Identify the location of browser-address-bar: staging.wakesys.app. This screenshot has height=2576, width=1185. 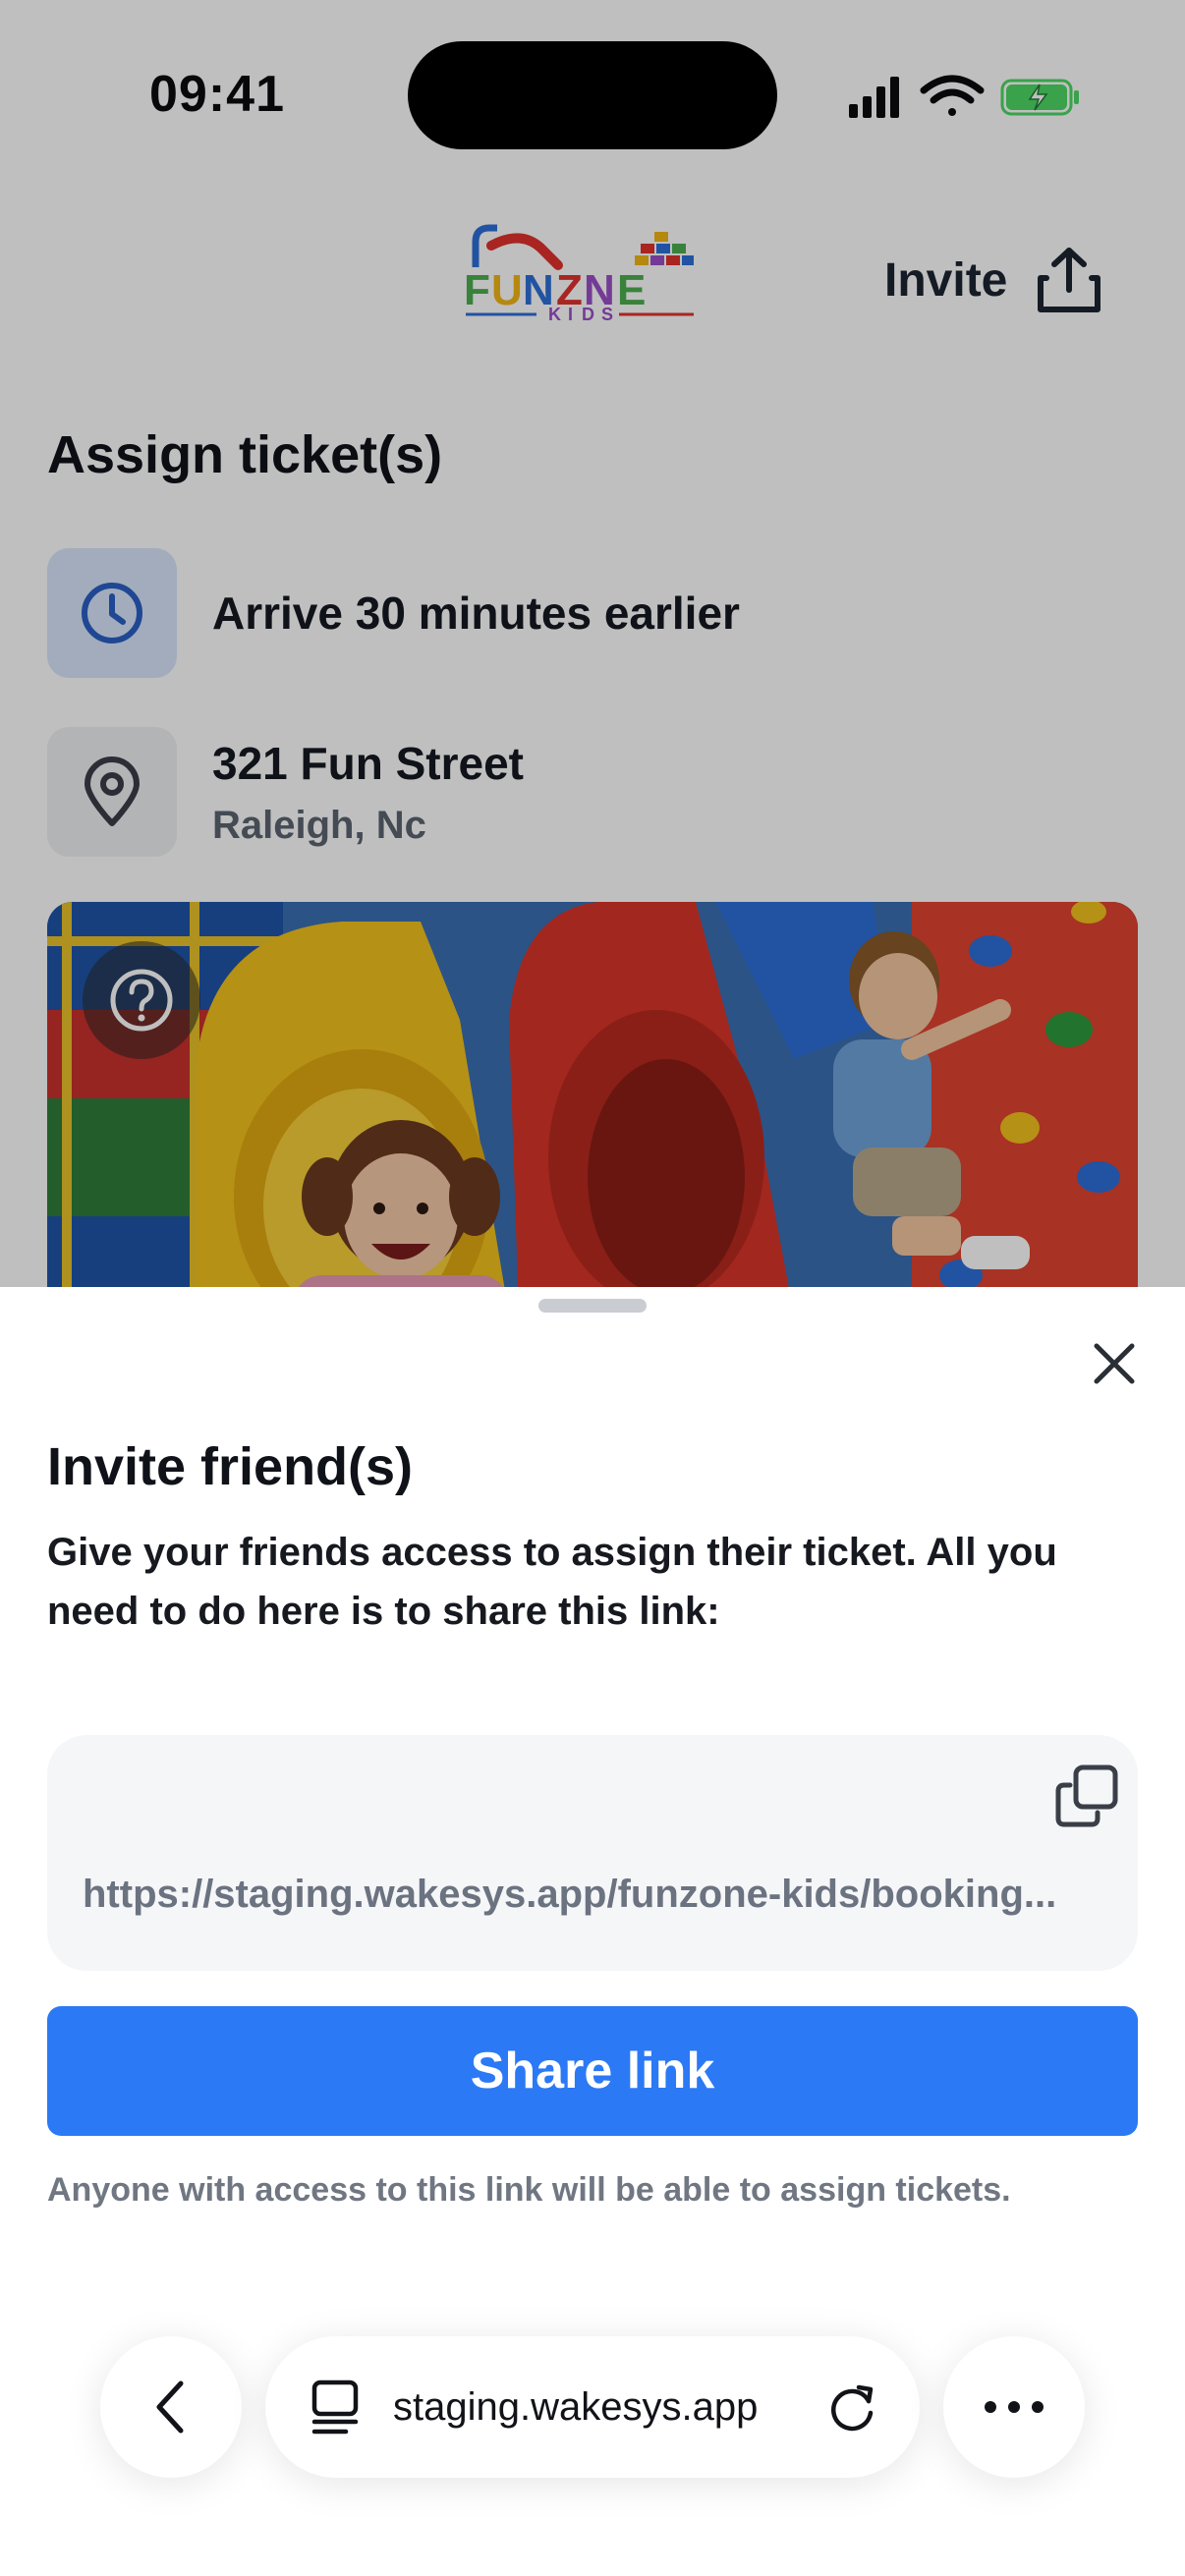
(592, 2407).